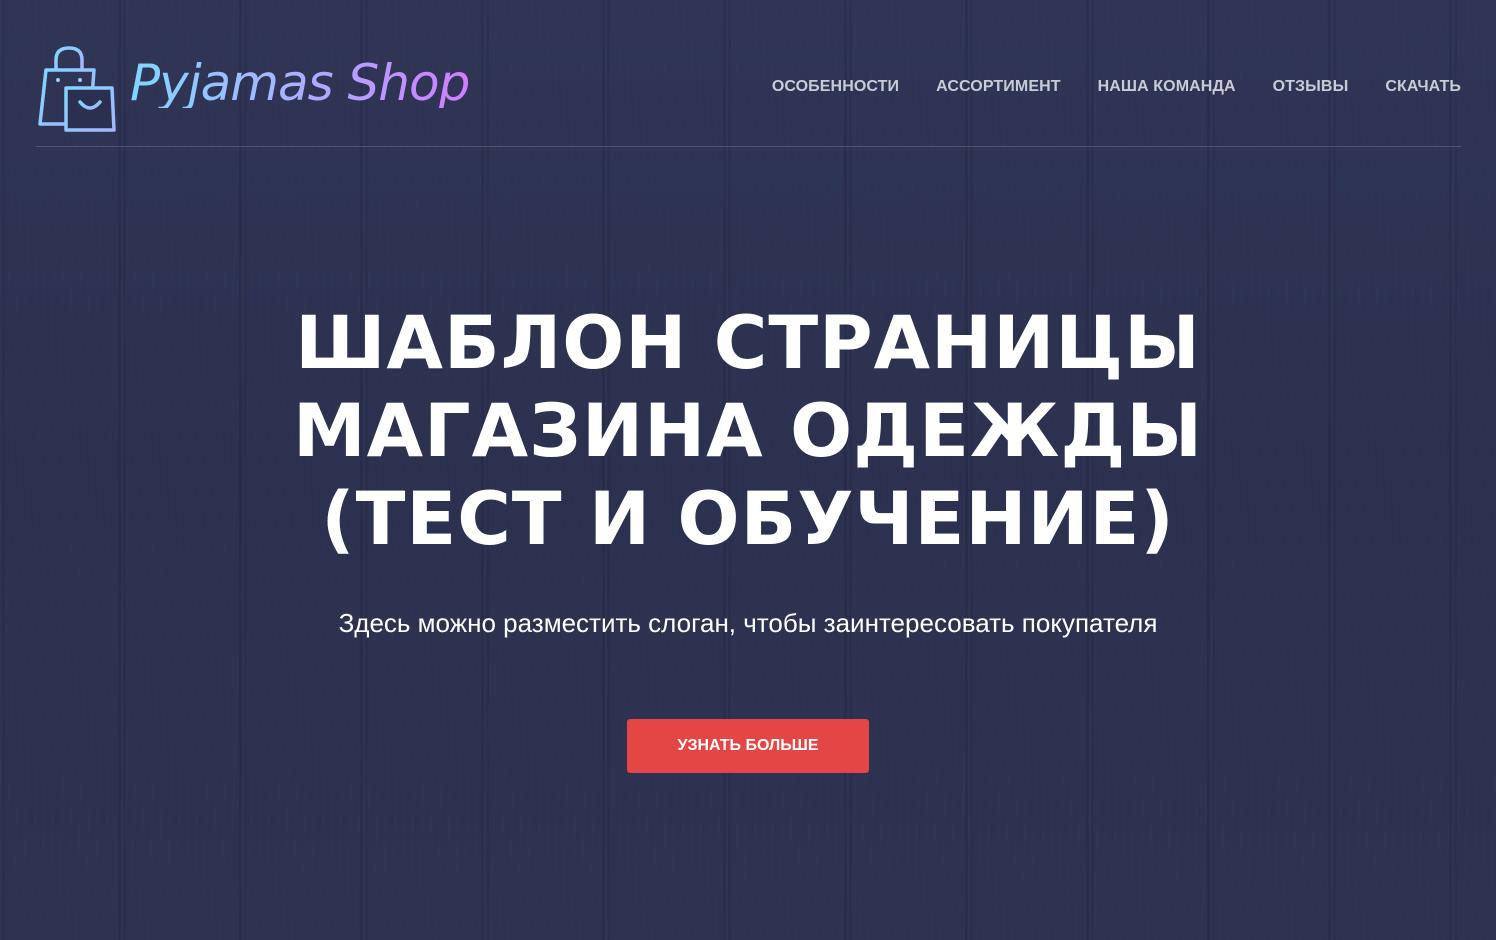 The width and height of the screenshot is (1496, 940). I want to click on nav-item-features: ОСОБЕННОСТИ, so click(835, 87).